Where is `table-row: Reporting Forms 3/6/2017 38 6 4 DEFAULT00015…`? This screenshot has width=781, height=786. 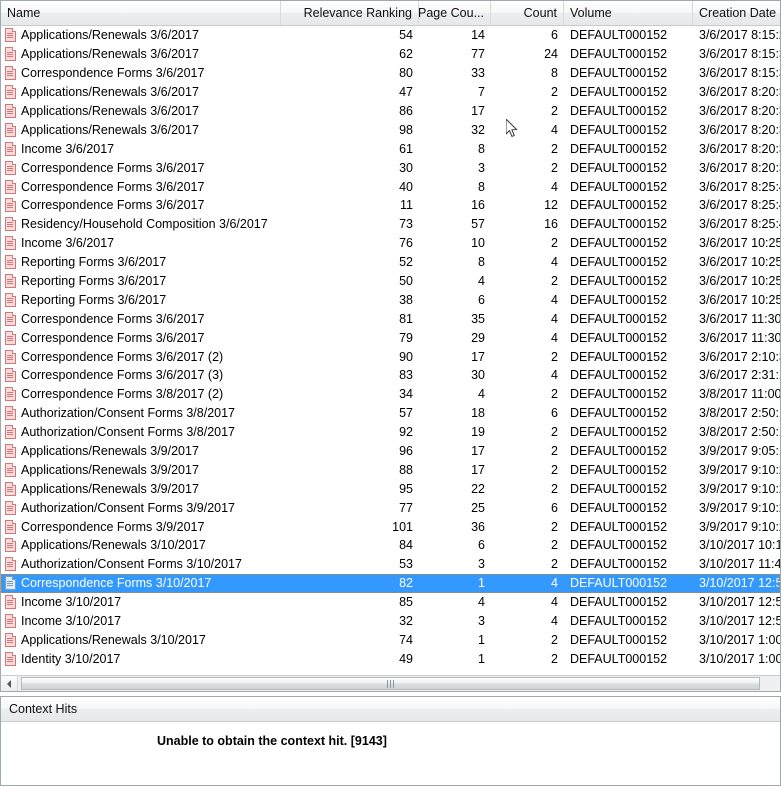
table-row: Reporting Forms 3/6/2017 38 6 4 DEFAULT00015… is located at coordinates (390, 299).